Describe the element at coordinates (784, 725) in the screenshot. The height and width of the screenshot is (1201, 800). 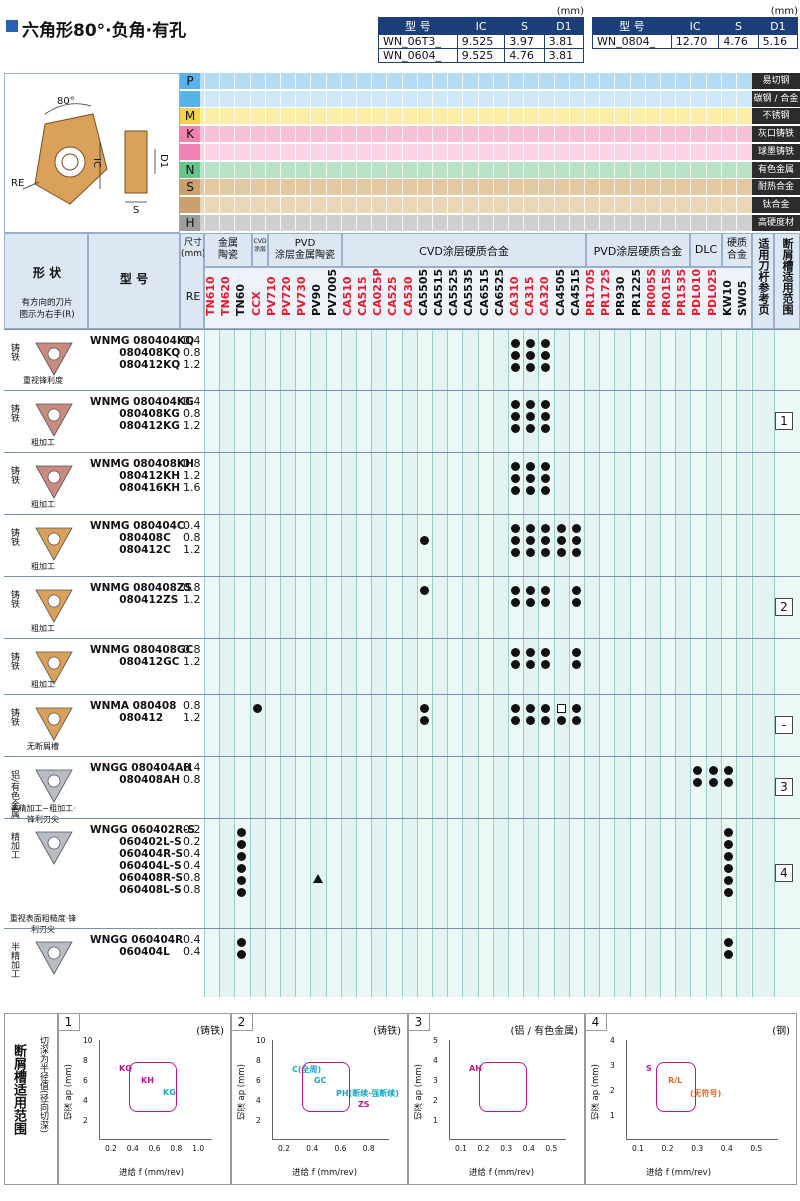
I see `chipbreaker-ref: -` at that location.